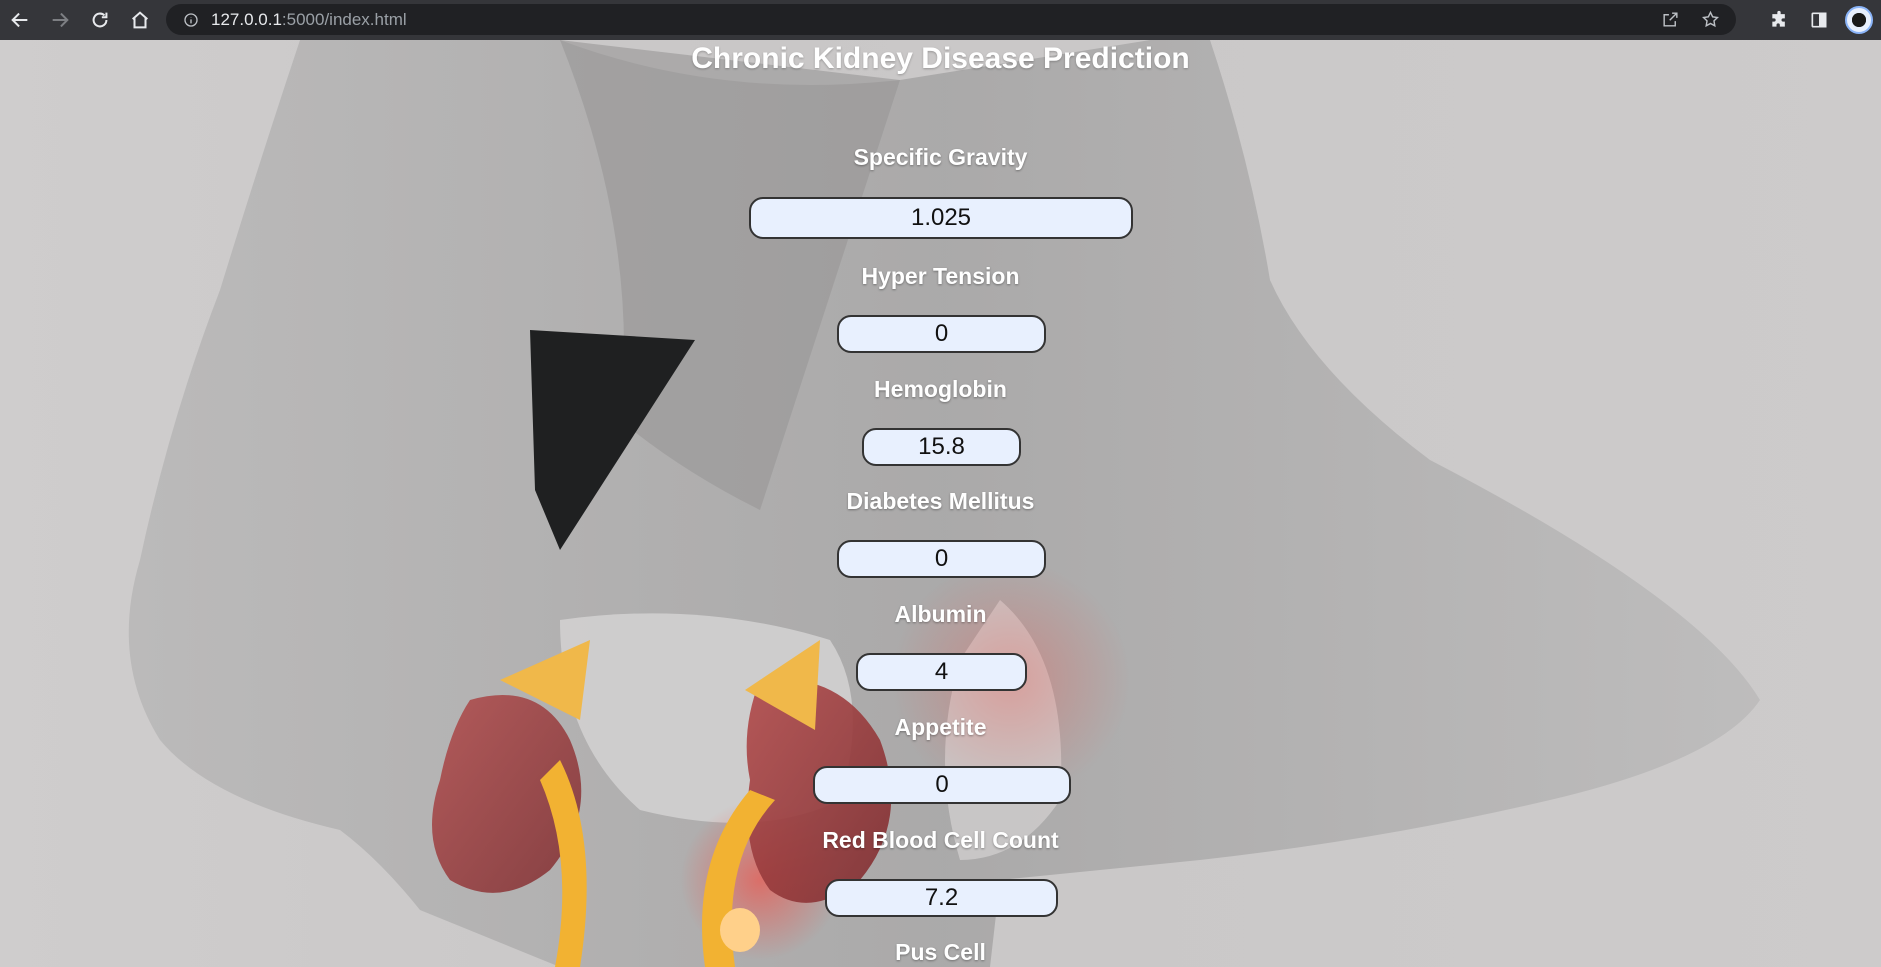  I want to click on label-appetite: Appetite, so click(940, 727).